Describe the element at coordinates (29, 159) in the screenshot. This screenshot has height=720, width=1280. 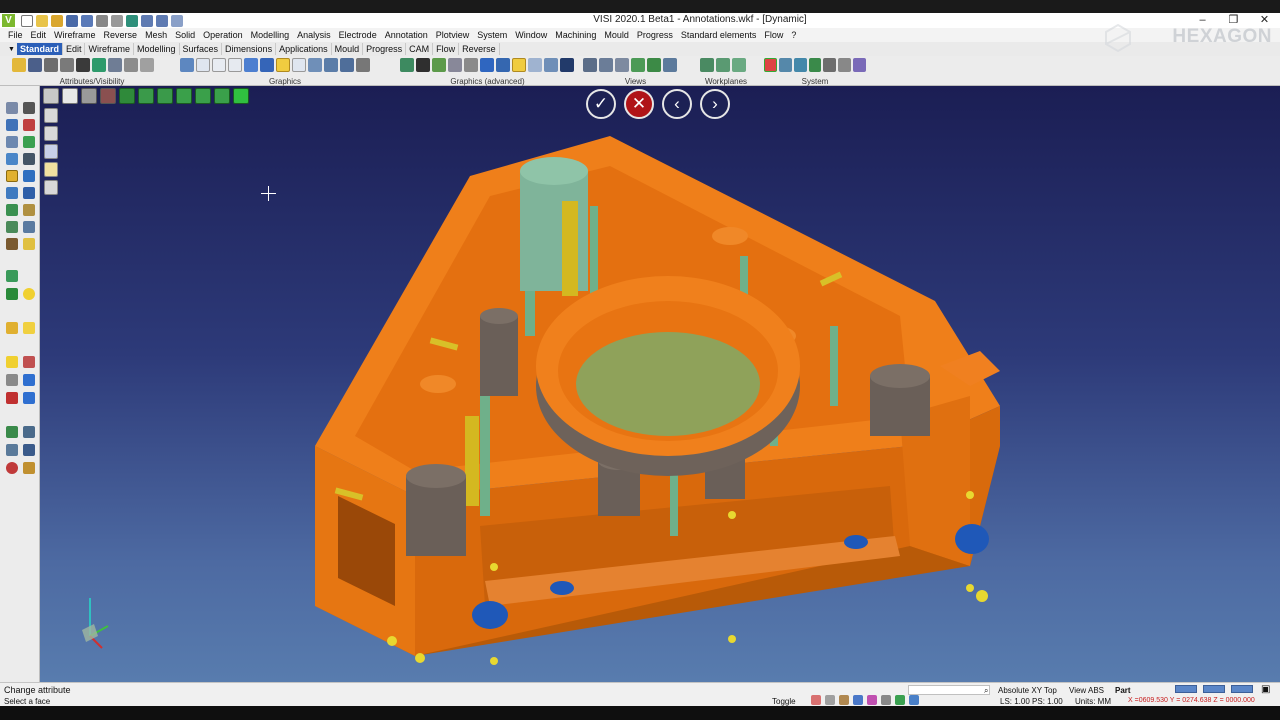
I see `measure-icon` at that location.